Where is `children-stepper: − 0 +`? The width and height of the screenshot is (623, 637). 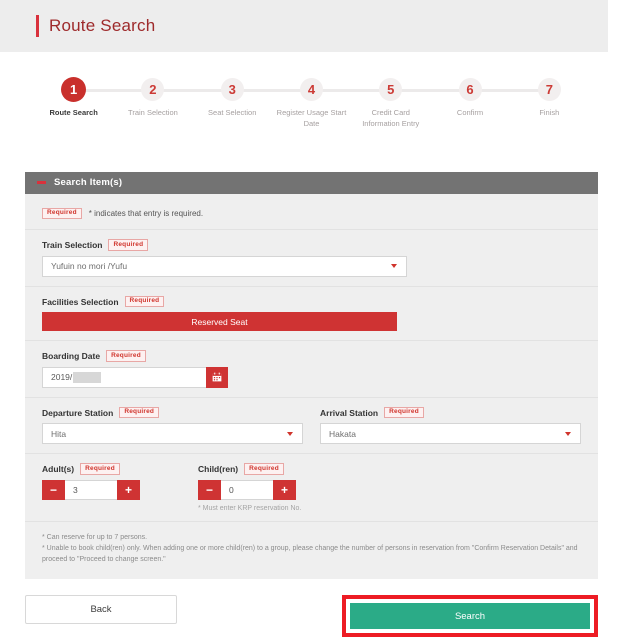 children-stepper: − 0 + is located at coordinates (247, 489).